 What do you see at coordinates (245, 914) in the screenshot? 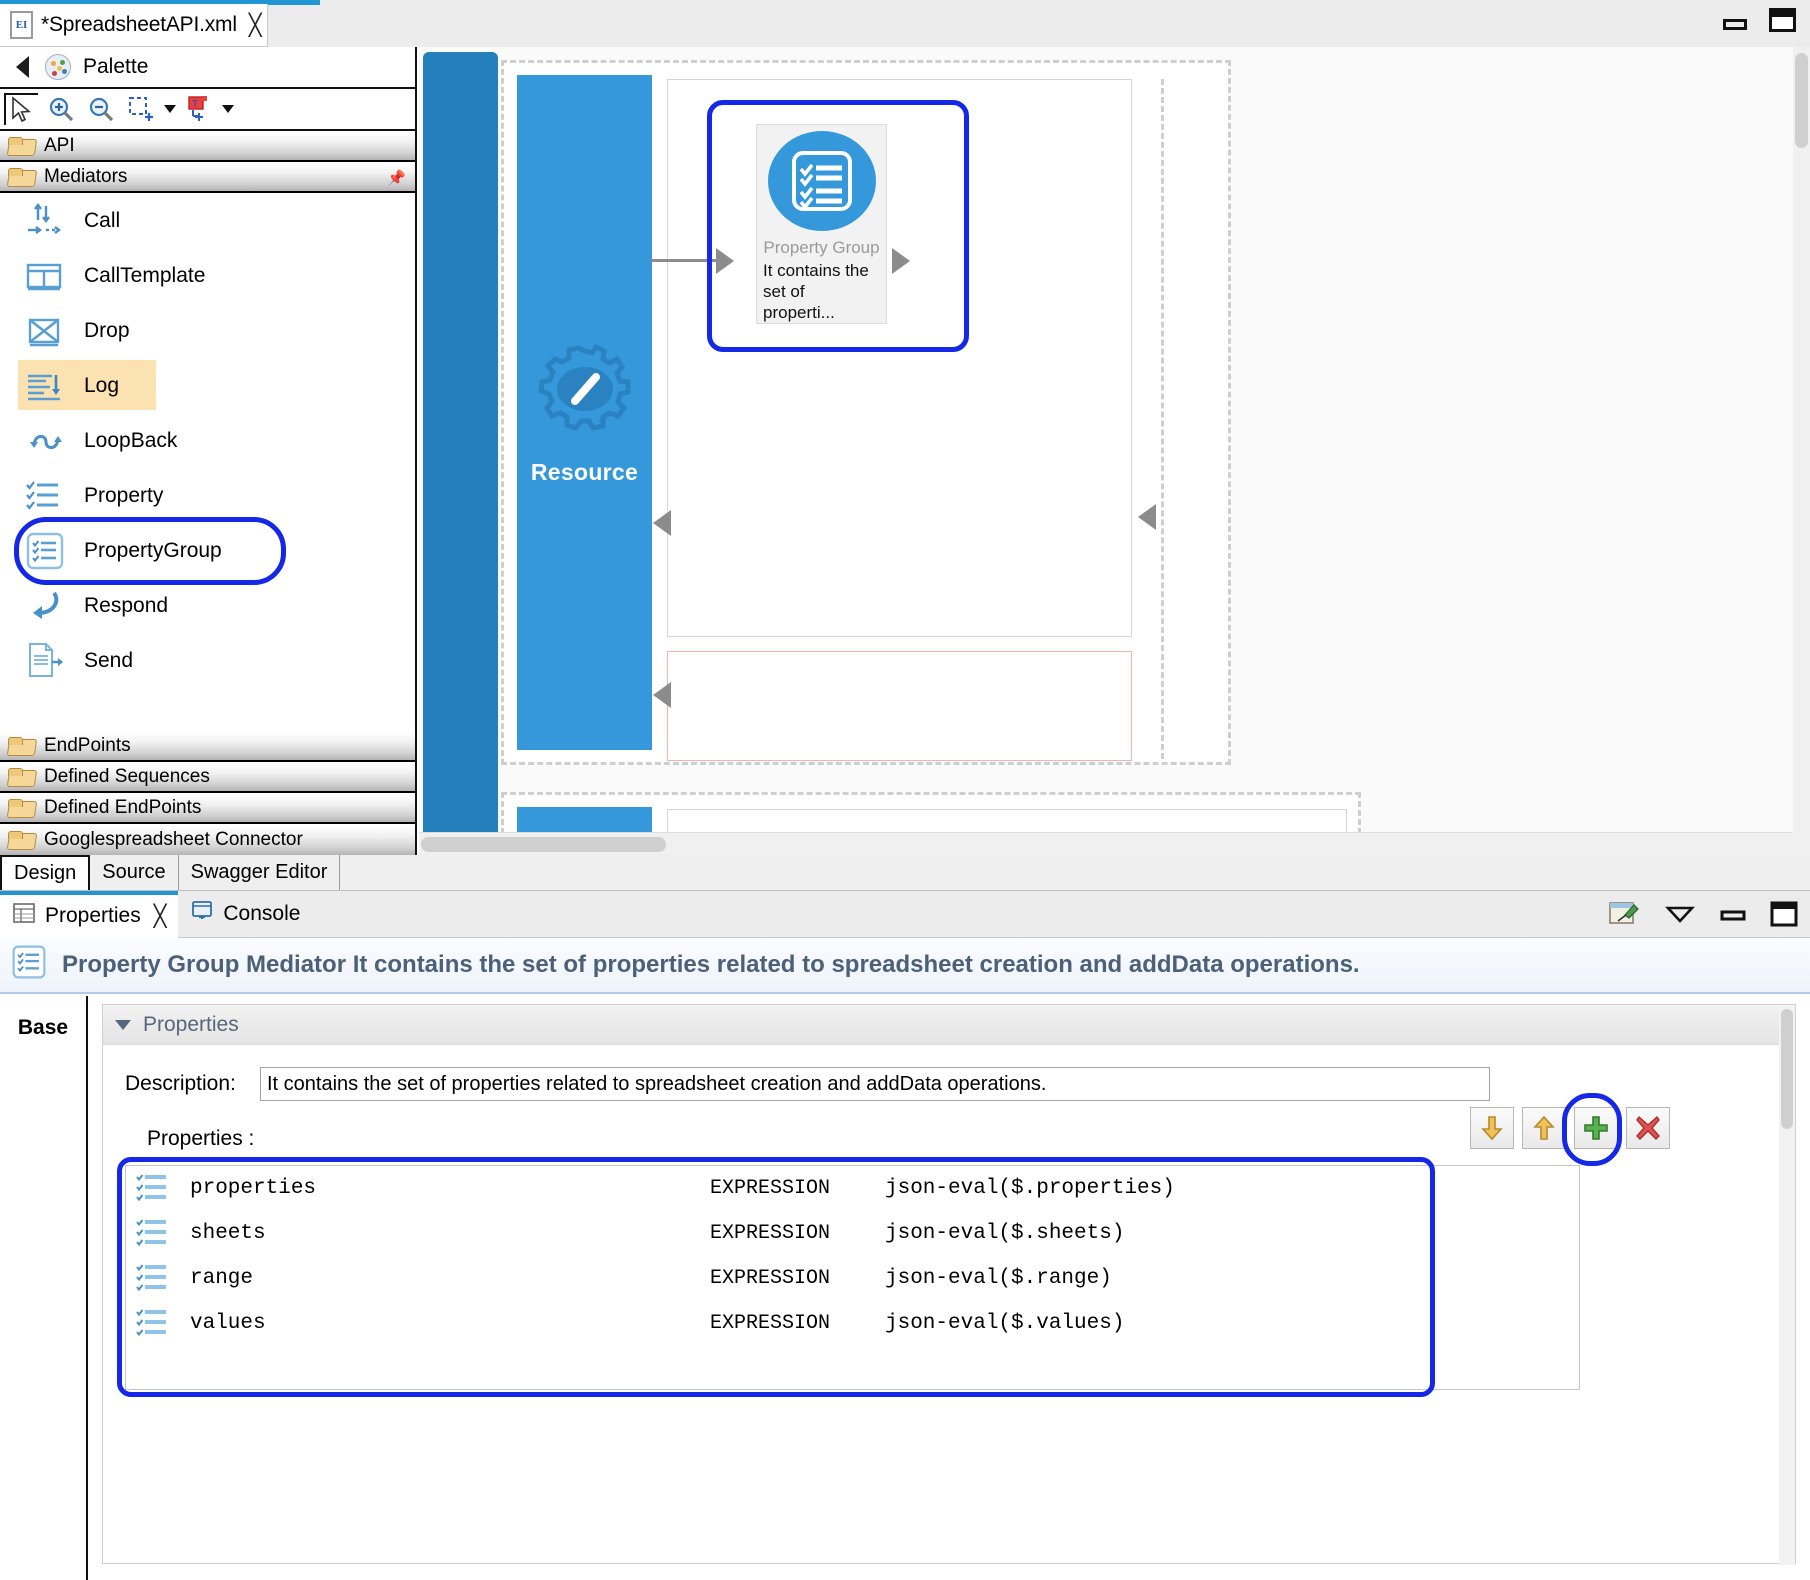
I see `view-tab-console: Console` at bounding box center [245, 914].